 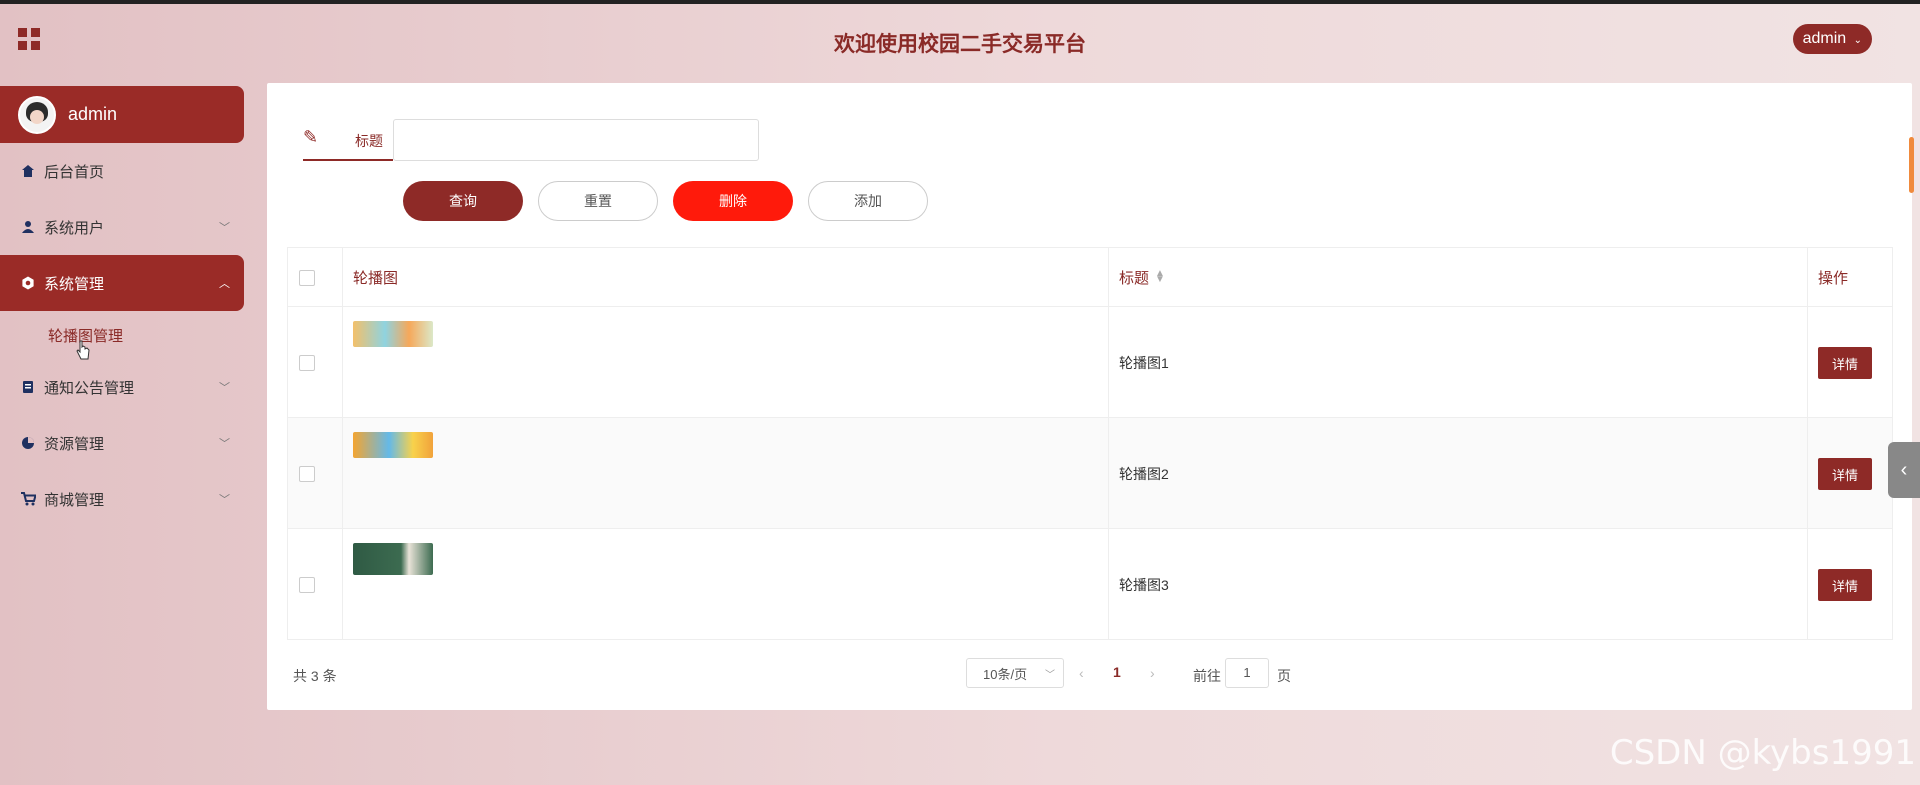 I want to click on table-row: 轮播图1 详情, so click(x=1090, y=362).